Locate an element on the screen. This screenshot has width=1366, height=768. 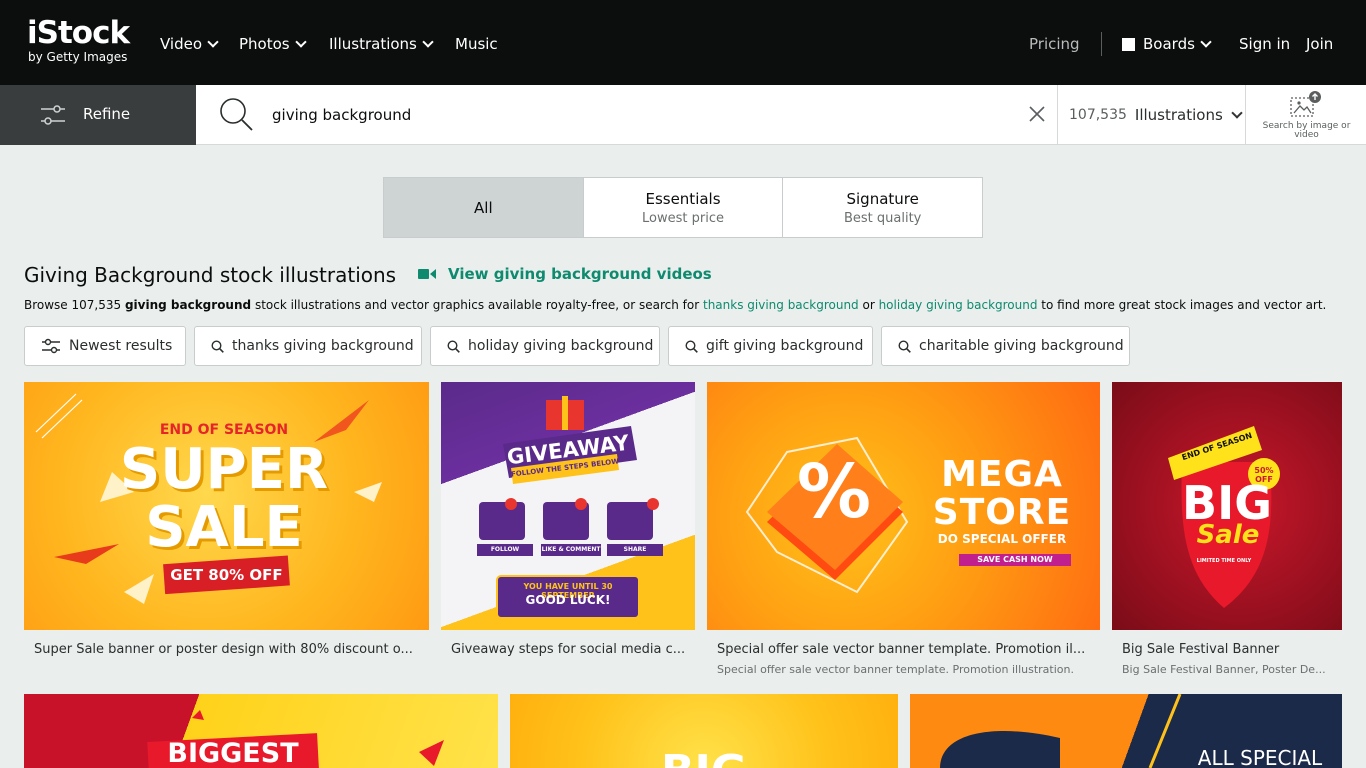
related-search-link-thanks: thanks giving background is located at coordinates (781, 305).